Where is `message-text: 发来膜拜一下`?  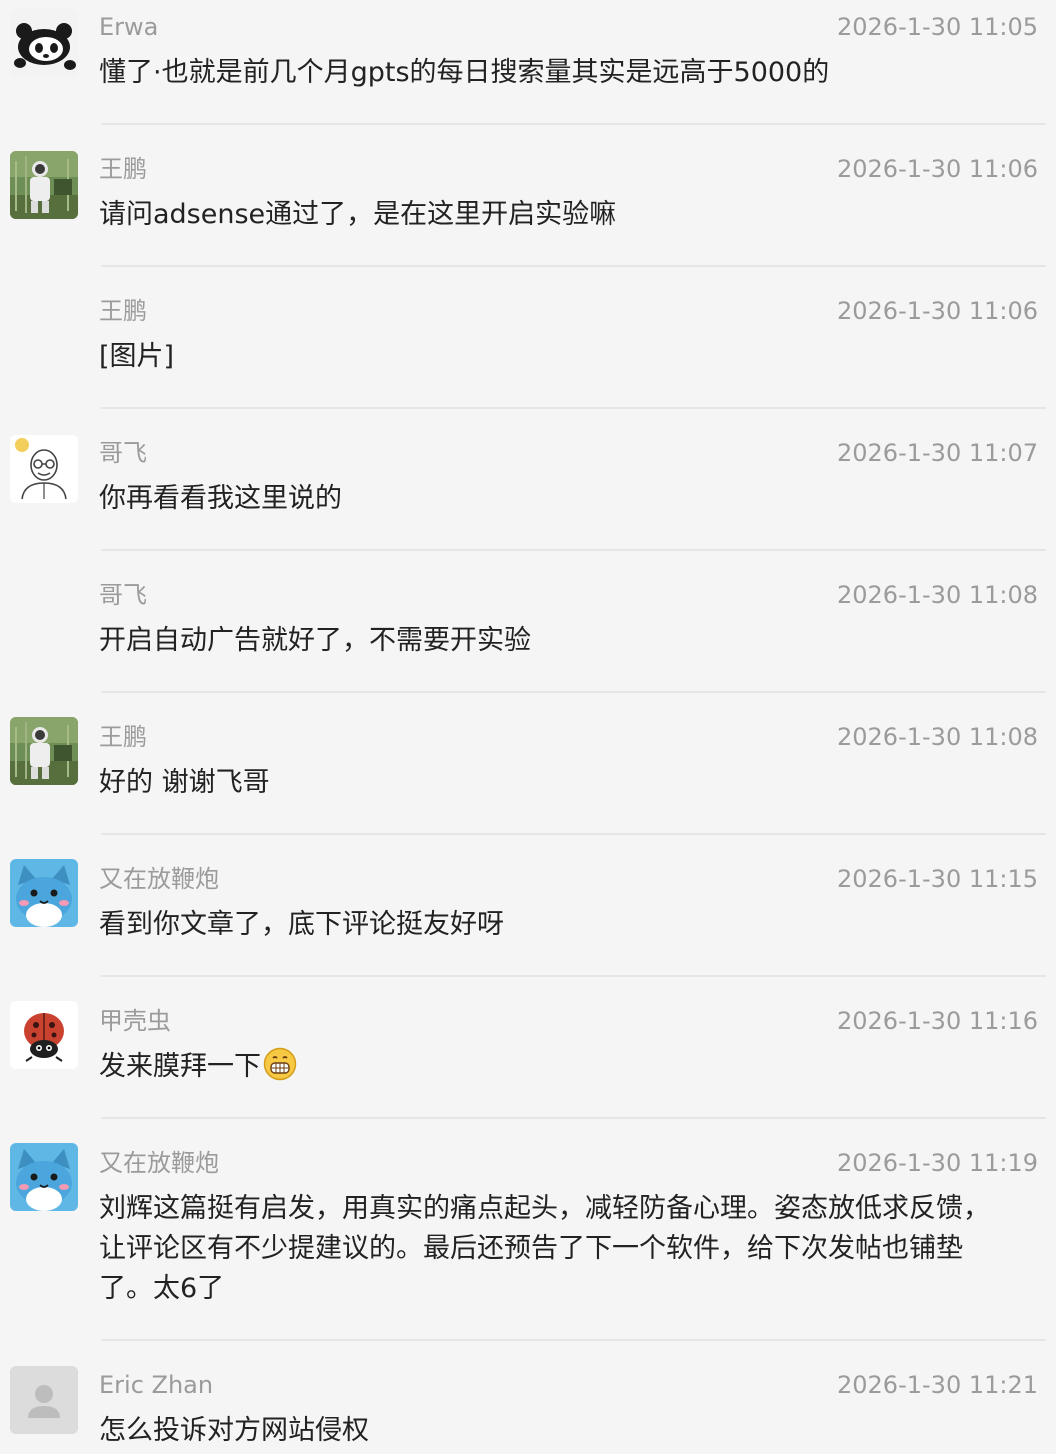
message-text: 发来膜拜一下 is located at coordinates (180, 1066).